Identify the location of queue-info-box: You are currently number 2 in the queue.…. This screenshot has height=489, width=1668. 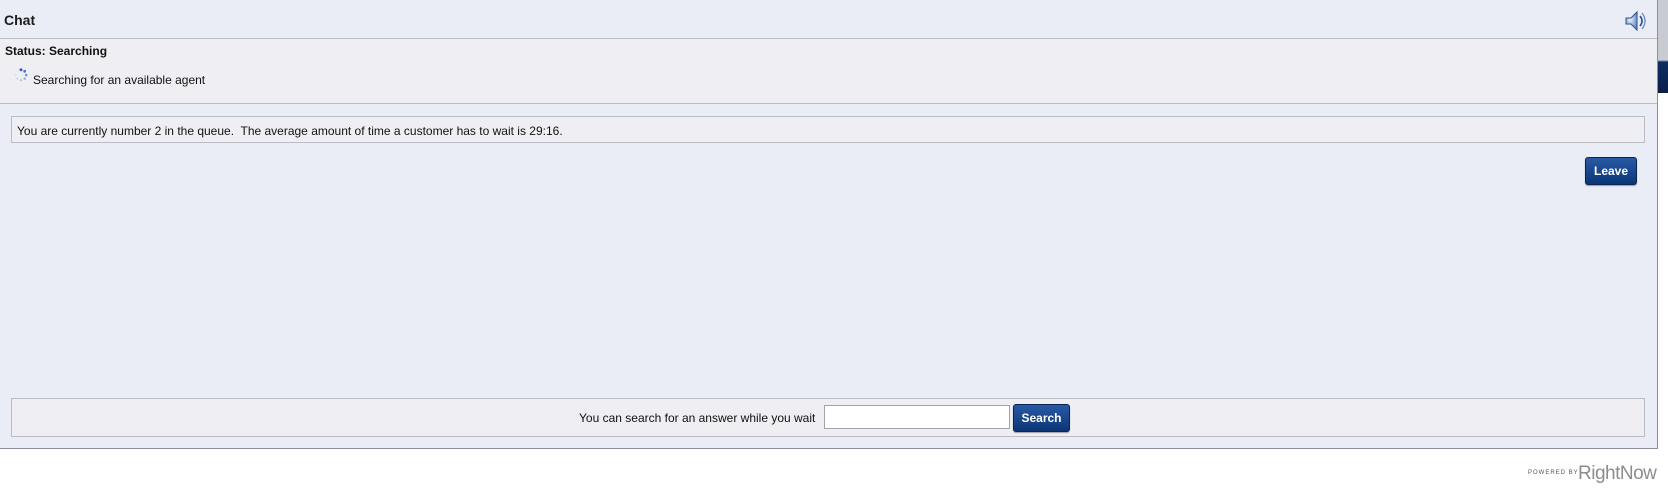
(828, 129).